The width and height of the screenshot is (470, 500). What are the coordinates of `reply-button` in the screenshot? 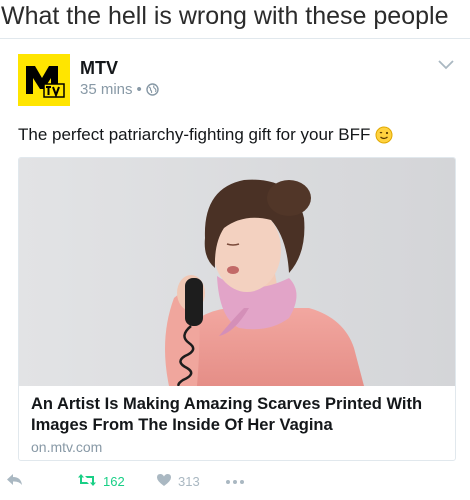 It's located at (15, 481).